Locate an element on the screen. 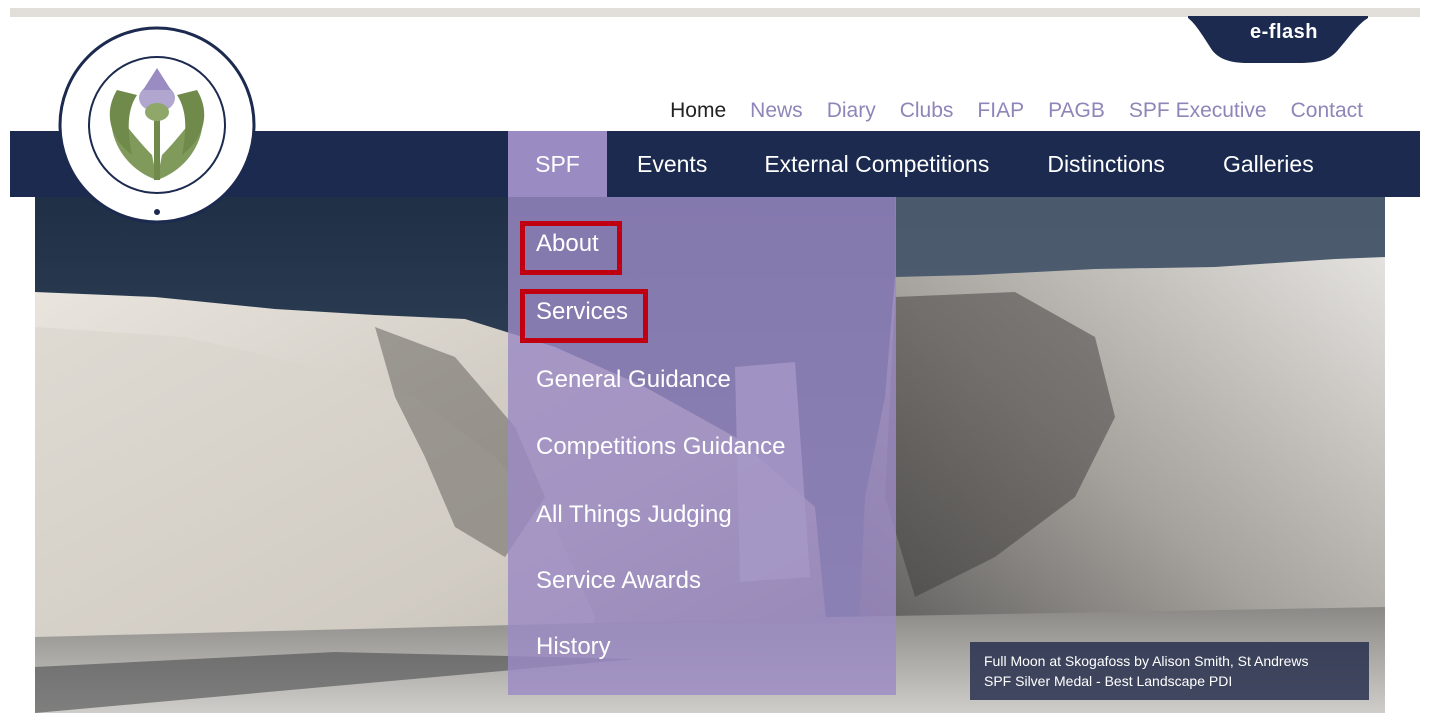 Image resolution: width=1433 pixels, height=713 pixels. util-nav-pagb: PAGB is located at coordinates (1076, 111).